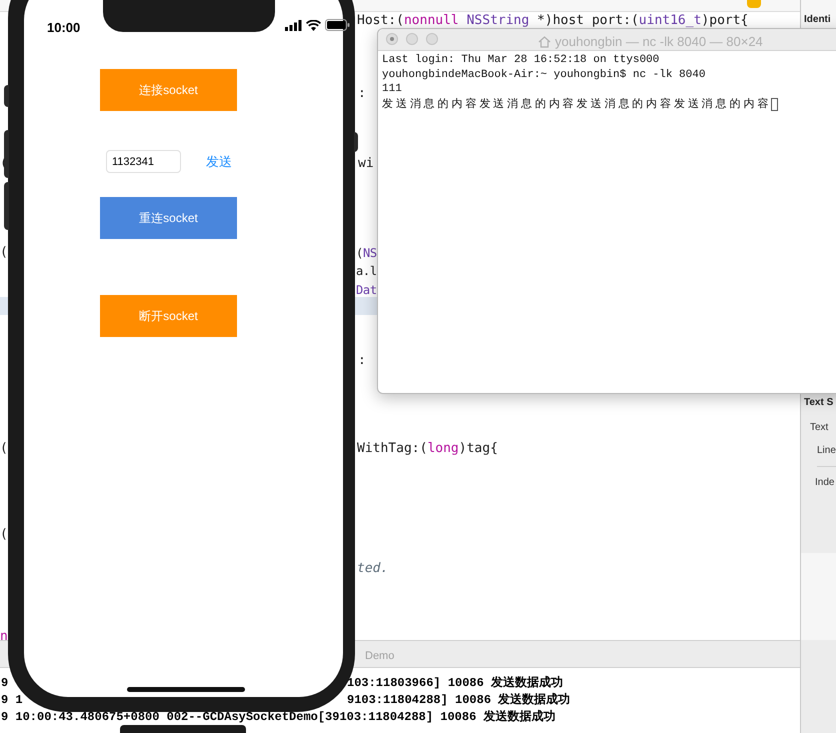 This screenshot has width=836, height=733. Describe the element at coordinates (63, 28) in the screenshot. I see `status-time: 10:00` at that location.